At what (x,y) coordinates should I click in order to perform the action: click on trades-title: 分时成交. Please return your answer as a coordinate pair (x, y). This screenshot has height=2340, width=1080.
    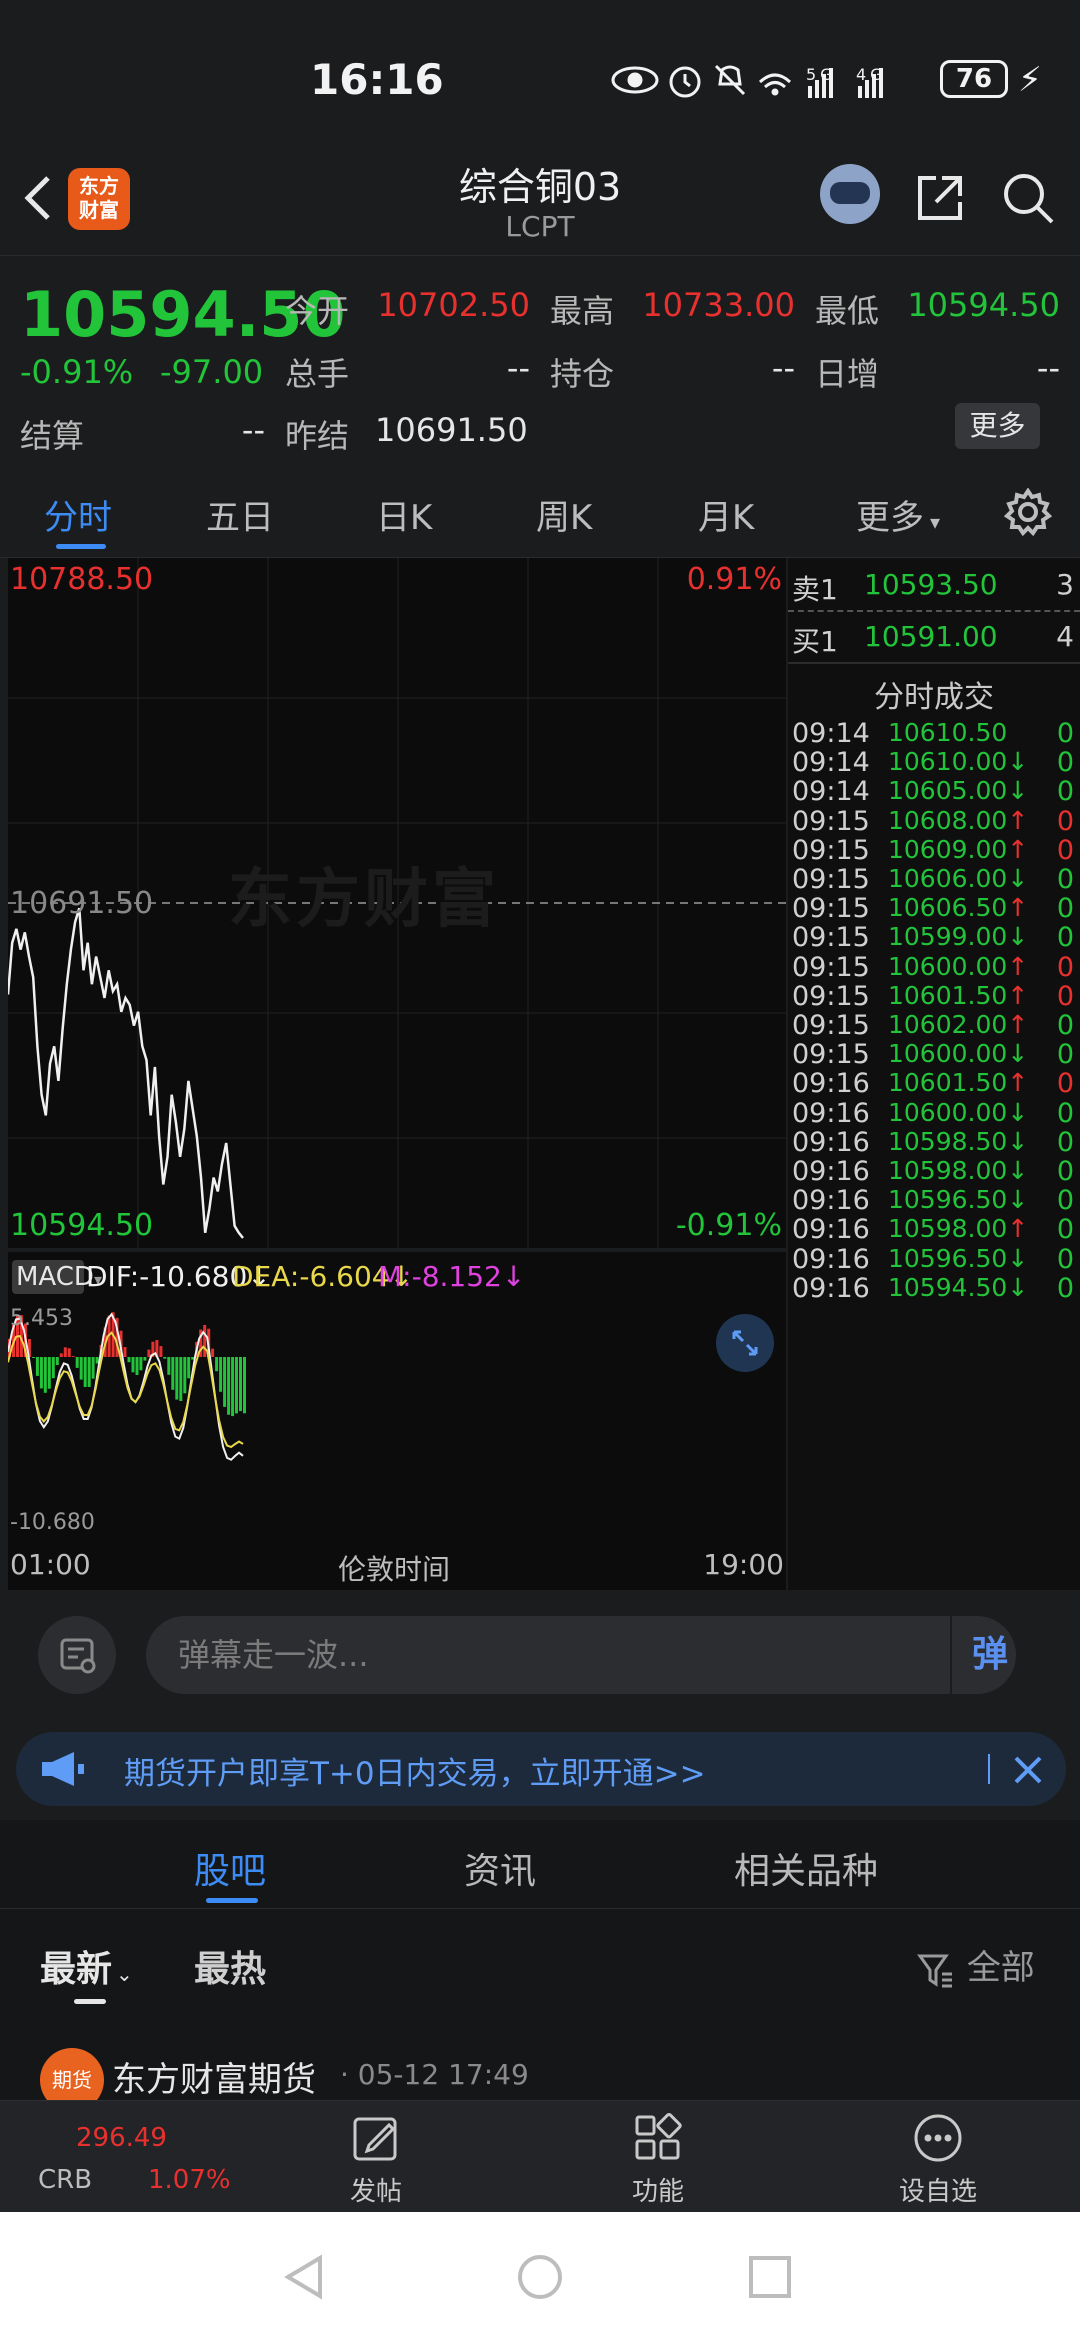
    Looking at the image, I should click on (934, 697).